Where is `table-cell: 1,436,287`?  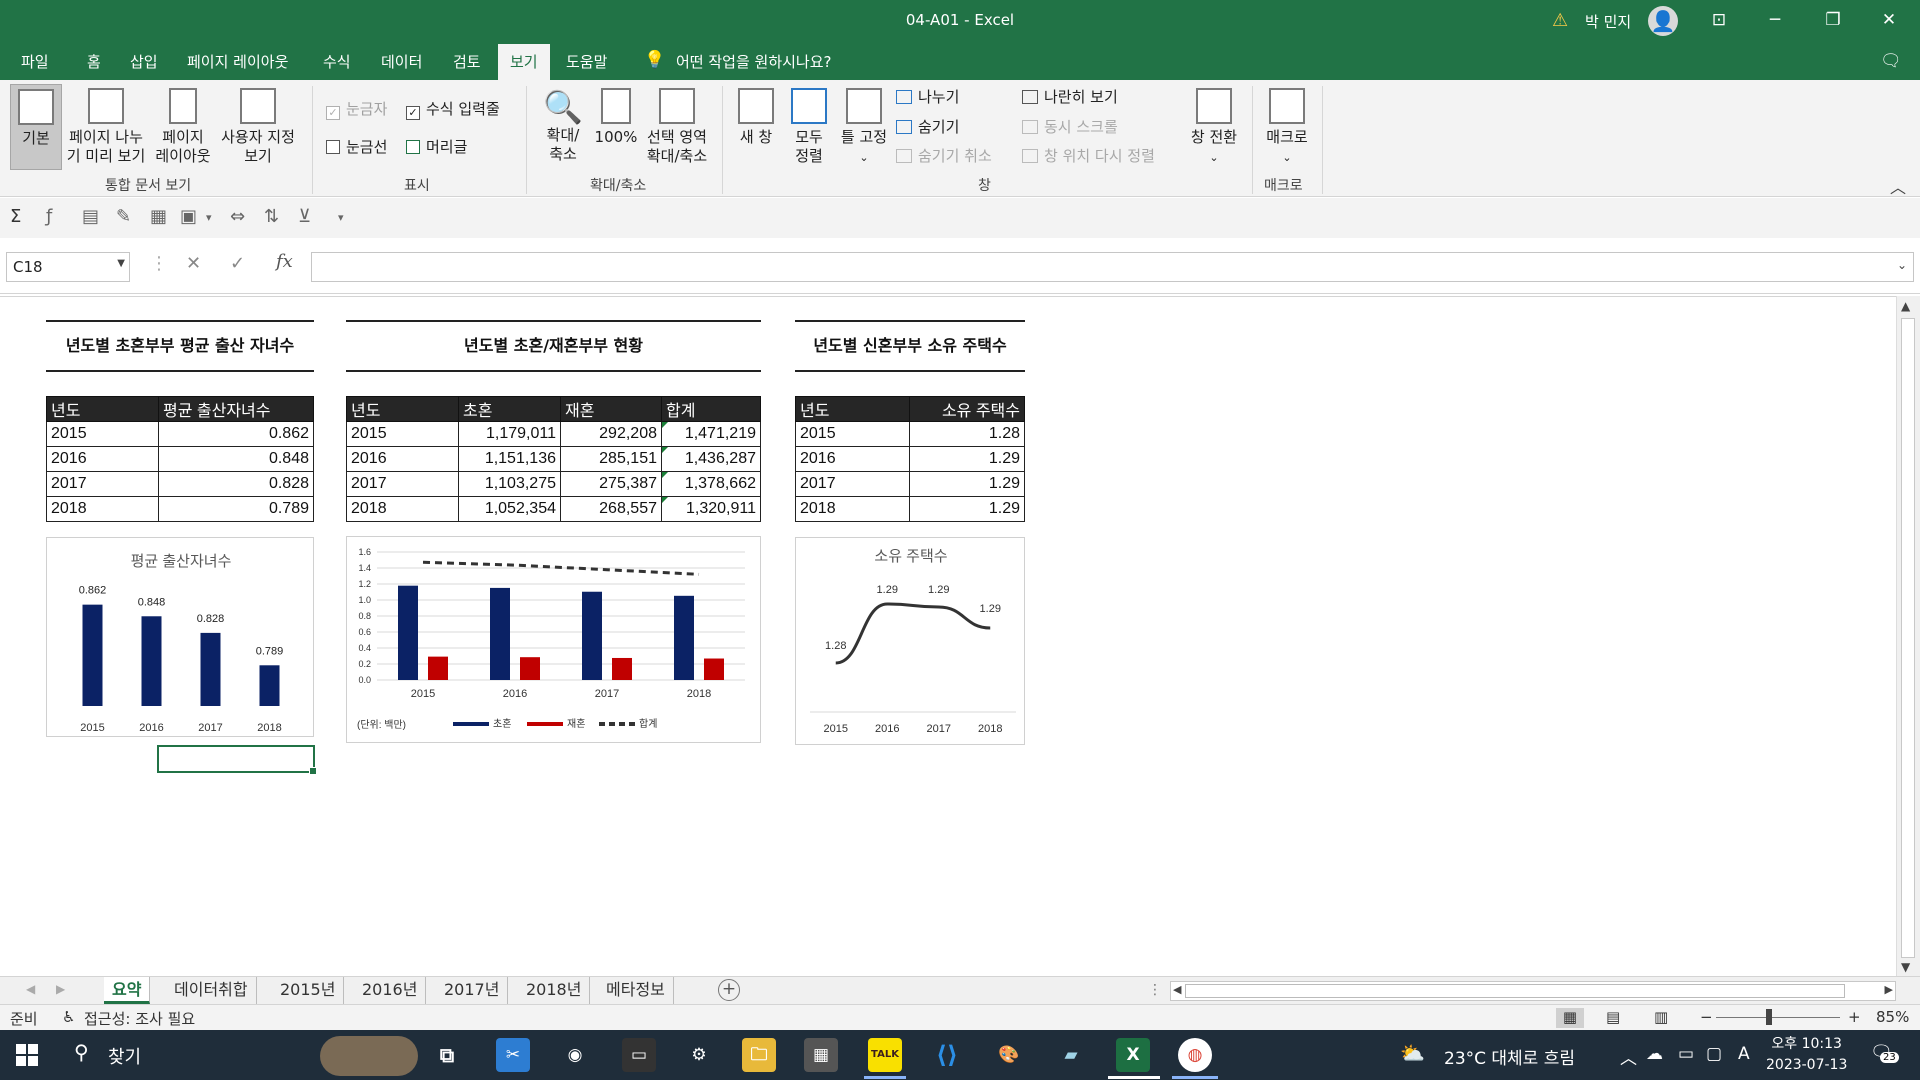
table-cell: 1,436,287 is located at coordinates (711, 459).